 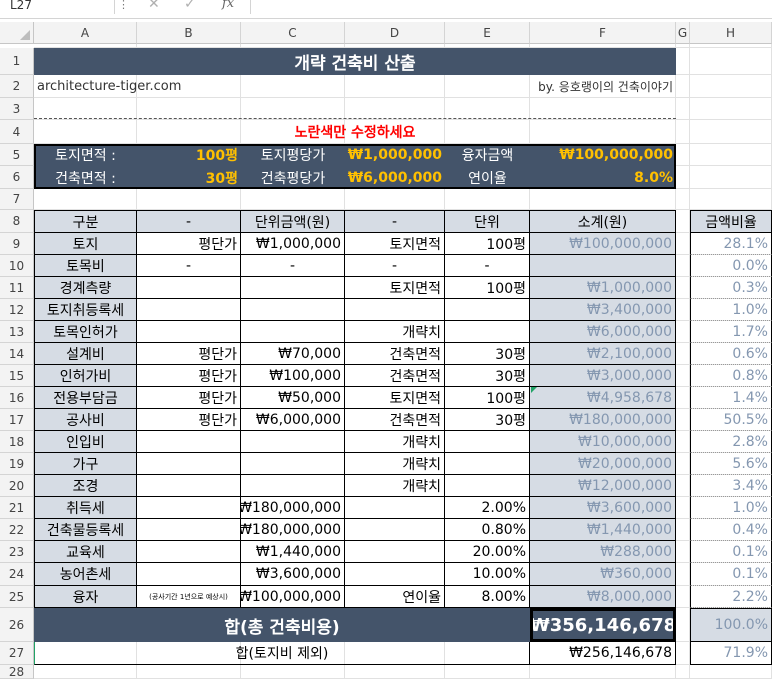 I want to click on row-category: 토지, so click(x=85, y=244).